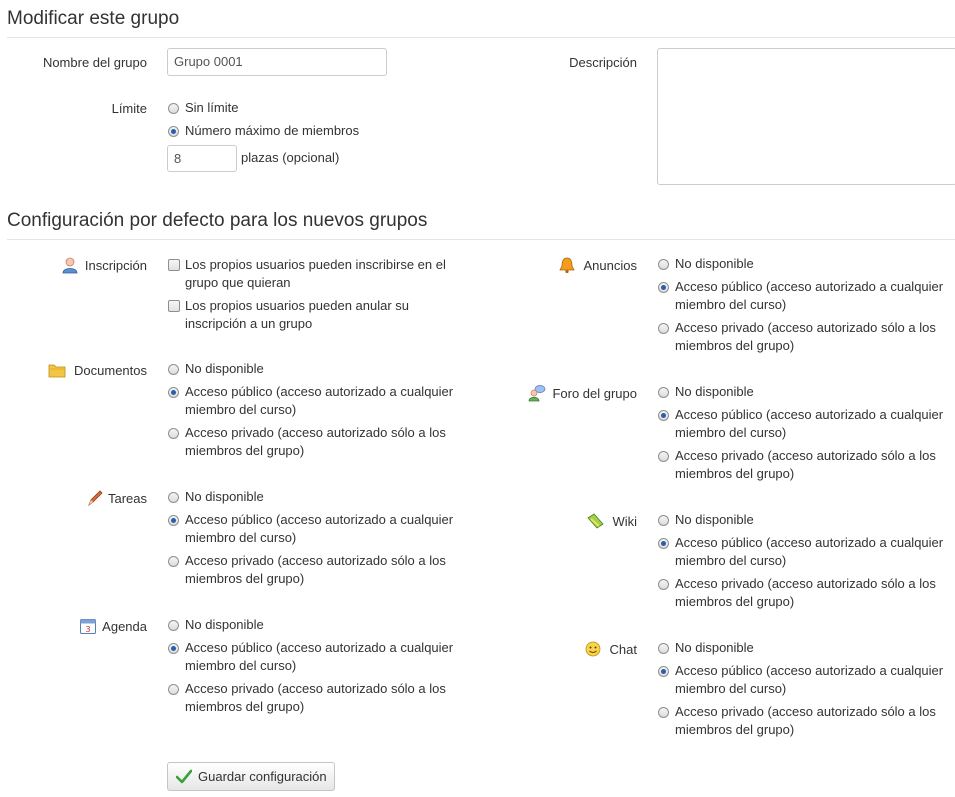 The height and width of the screenshot is (797, 955). Describe the element at coordinates (663, 712) in the screenshot. I see `chat-private-radio` at that location.